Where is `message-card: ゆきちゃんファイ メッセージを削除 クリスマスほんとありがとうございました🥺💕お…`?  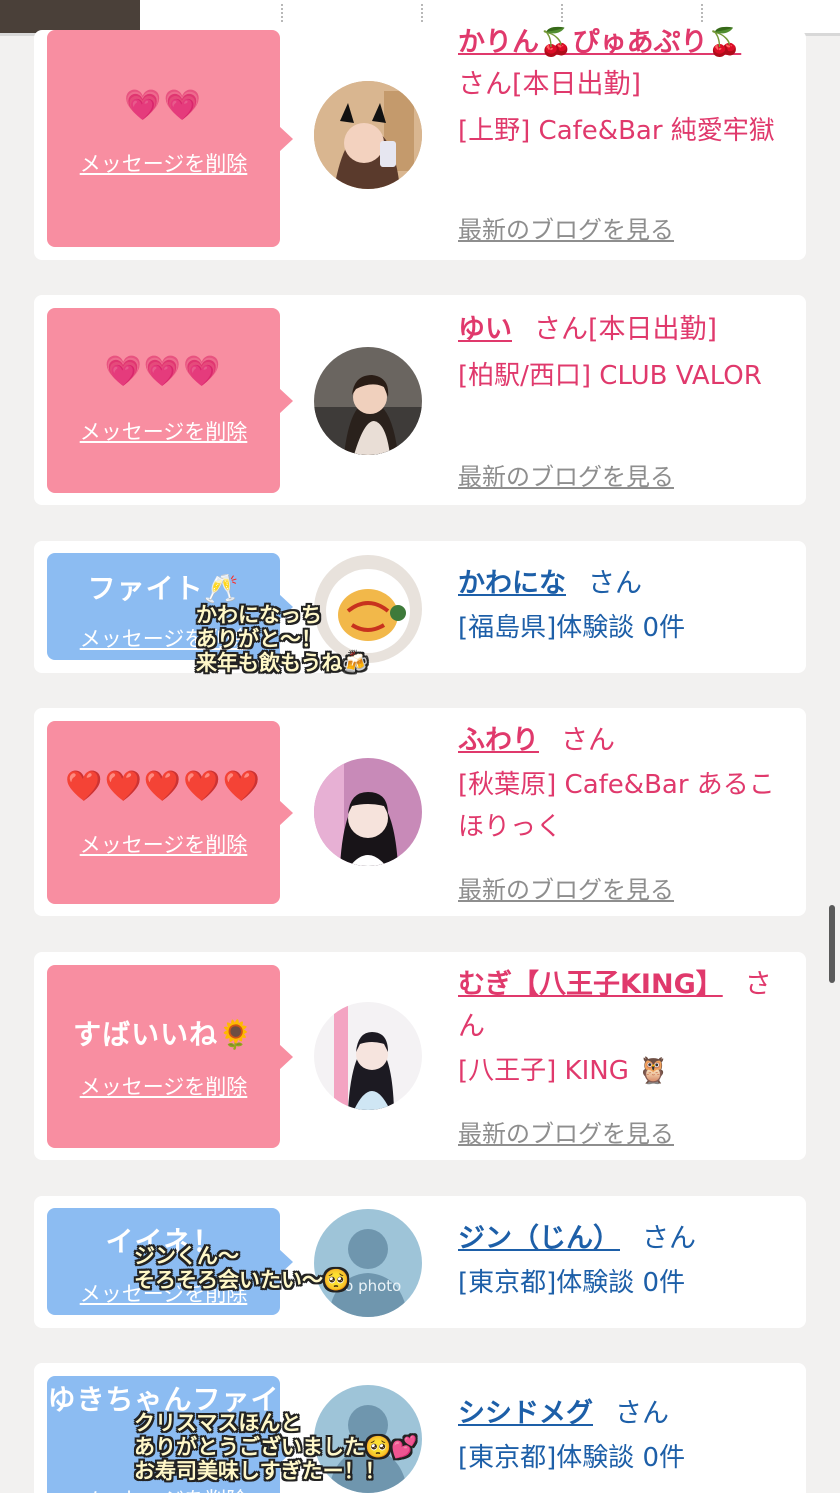 message-card: ゆきちゃんファイ メッセージを削除 クリスマスほんとありがとうございました🥺💕お… is located at coordinates (420, 1428).